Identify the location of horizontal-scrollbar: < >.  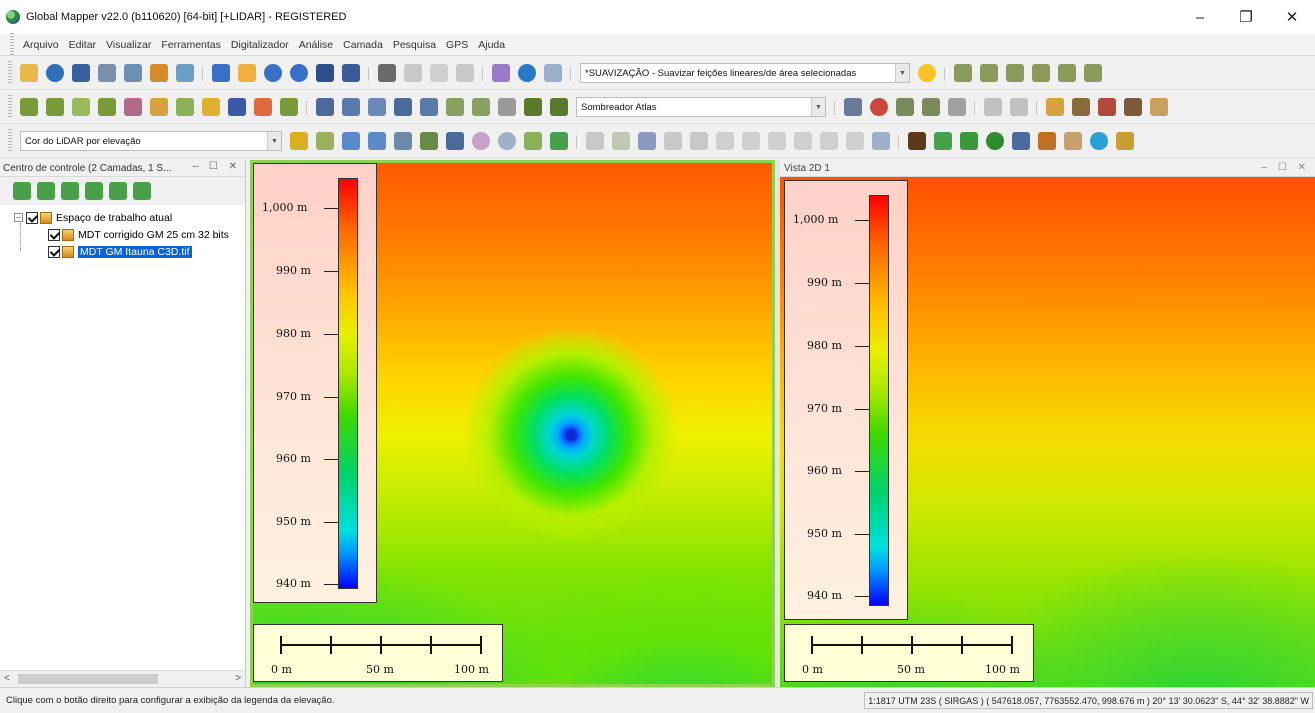
(122, 678).